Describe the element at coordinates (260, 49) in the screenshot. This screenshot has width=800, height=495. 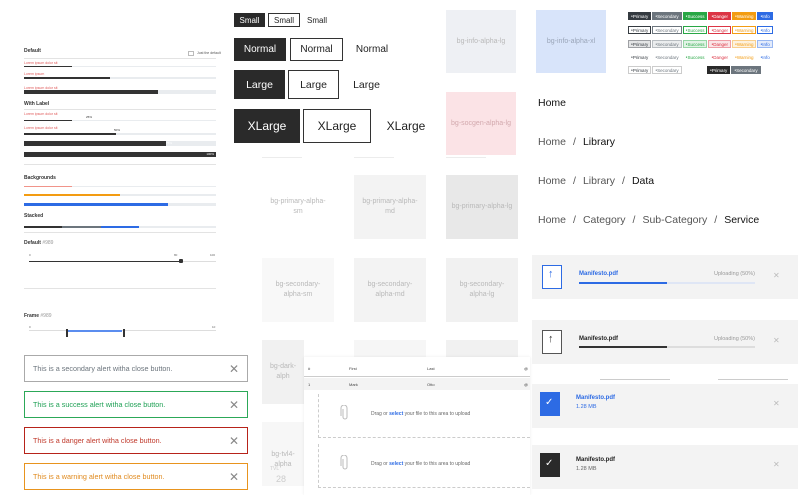
I see `normal-button-dark: Normal` at that location.